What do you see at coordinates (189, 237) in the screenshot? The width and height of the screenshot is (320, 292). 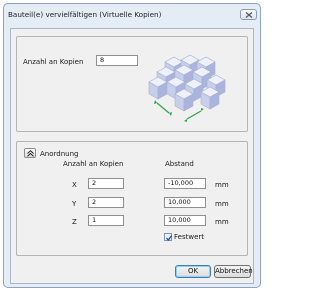 I see `fixed-value-label: Festwert` at bounding box center [189, 237].